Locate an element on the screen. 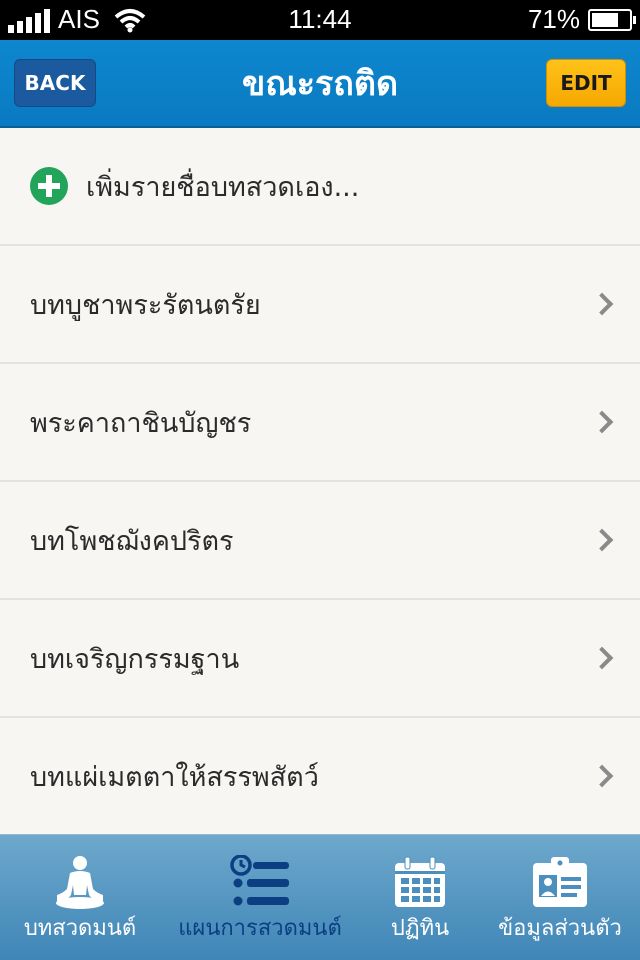 The height and width of the screenshot is (960, 640). page-title: ขณะรถติด is located at coordinates (320, 84).